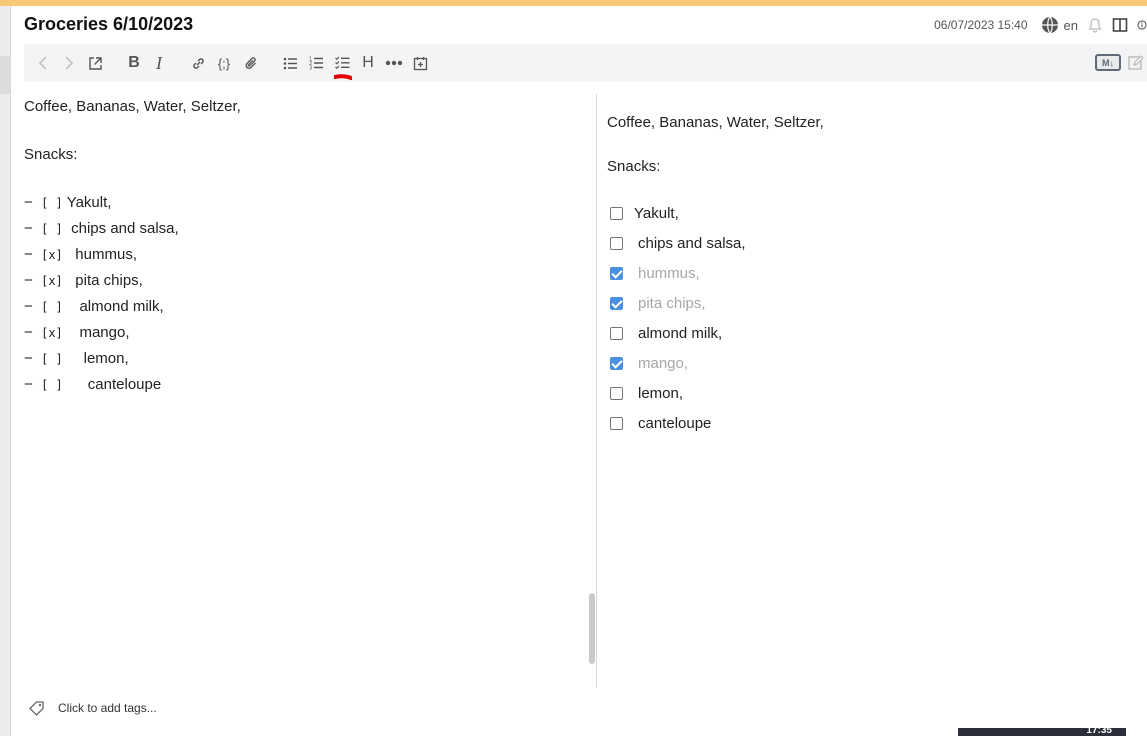 This screenshot has width=1147, height=736. I want to click on editor-task-line: − [x] hummus,, so click(304, 255).